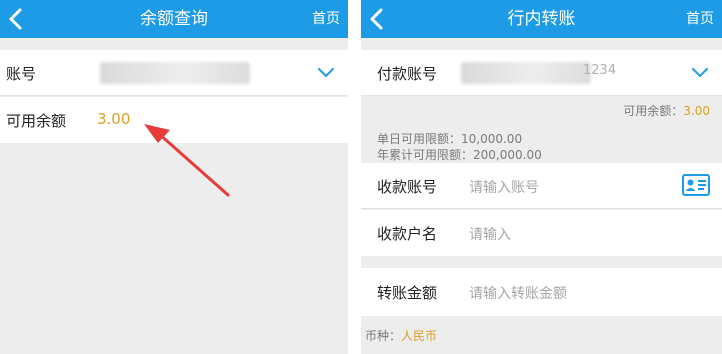 The height and width of the screenshot is (354, 722). I want to click on payee-name-label: 收款户名, so click(407, 234).